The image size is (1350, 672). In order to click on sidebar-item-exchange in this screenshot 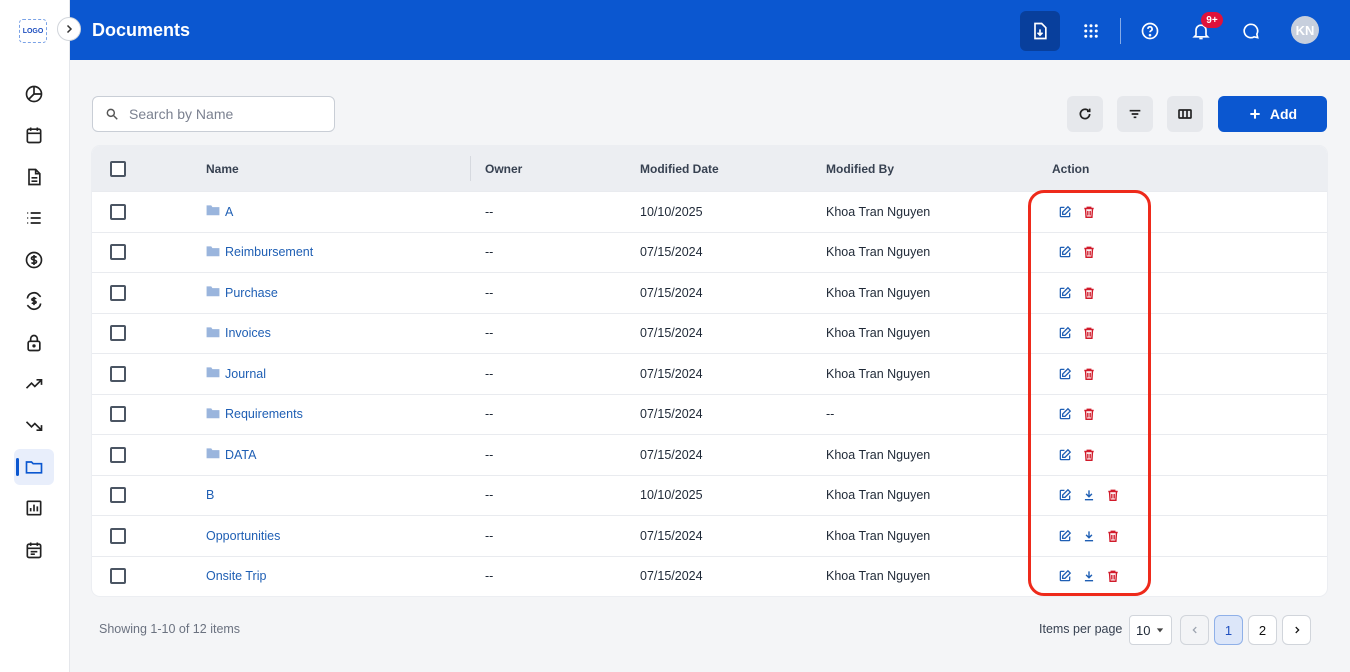, I will do `click(34, 301)`.